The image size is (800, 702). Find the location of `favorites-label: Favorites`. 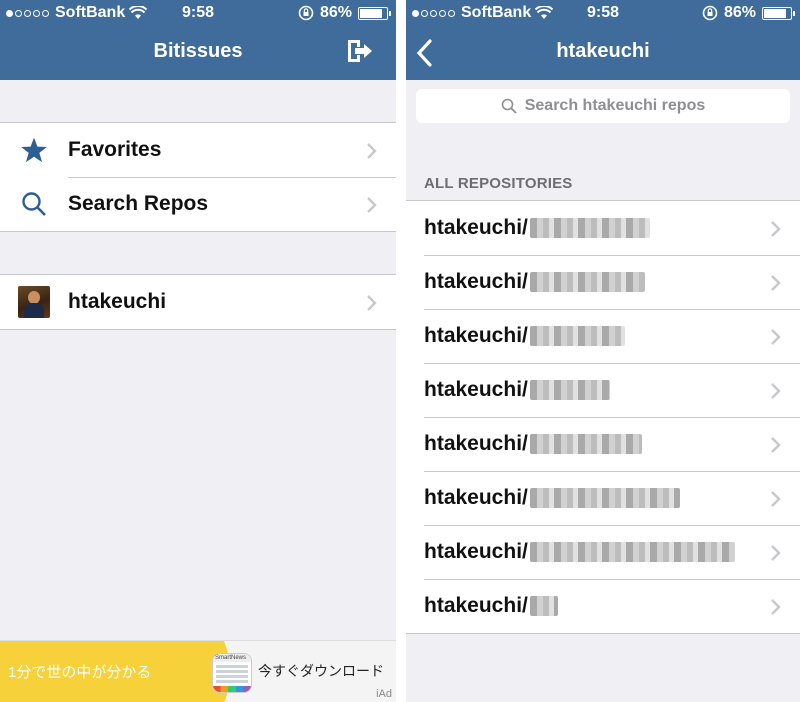

favorites-label: Favorites is located at coordinates (115, 149).